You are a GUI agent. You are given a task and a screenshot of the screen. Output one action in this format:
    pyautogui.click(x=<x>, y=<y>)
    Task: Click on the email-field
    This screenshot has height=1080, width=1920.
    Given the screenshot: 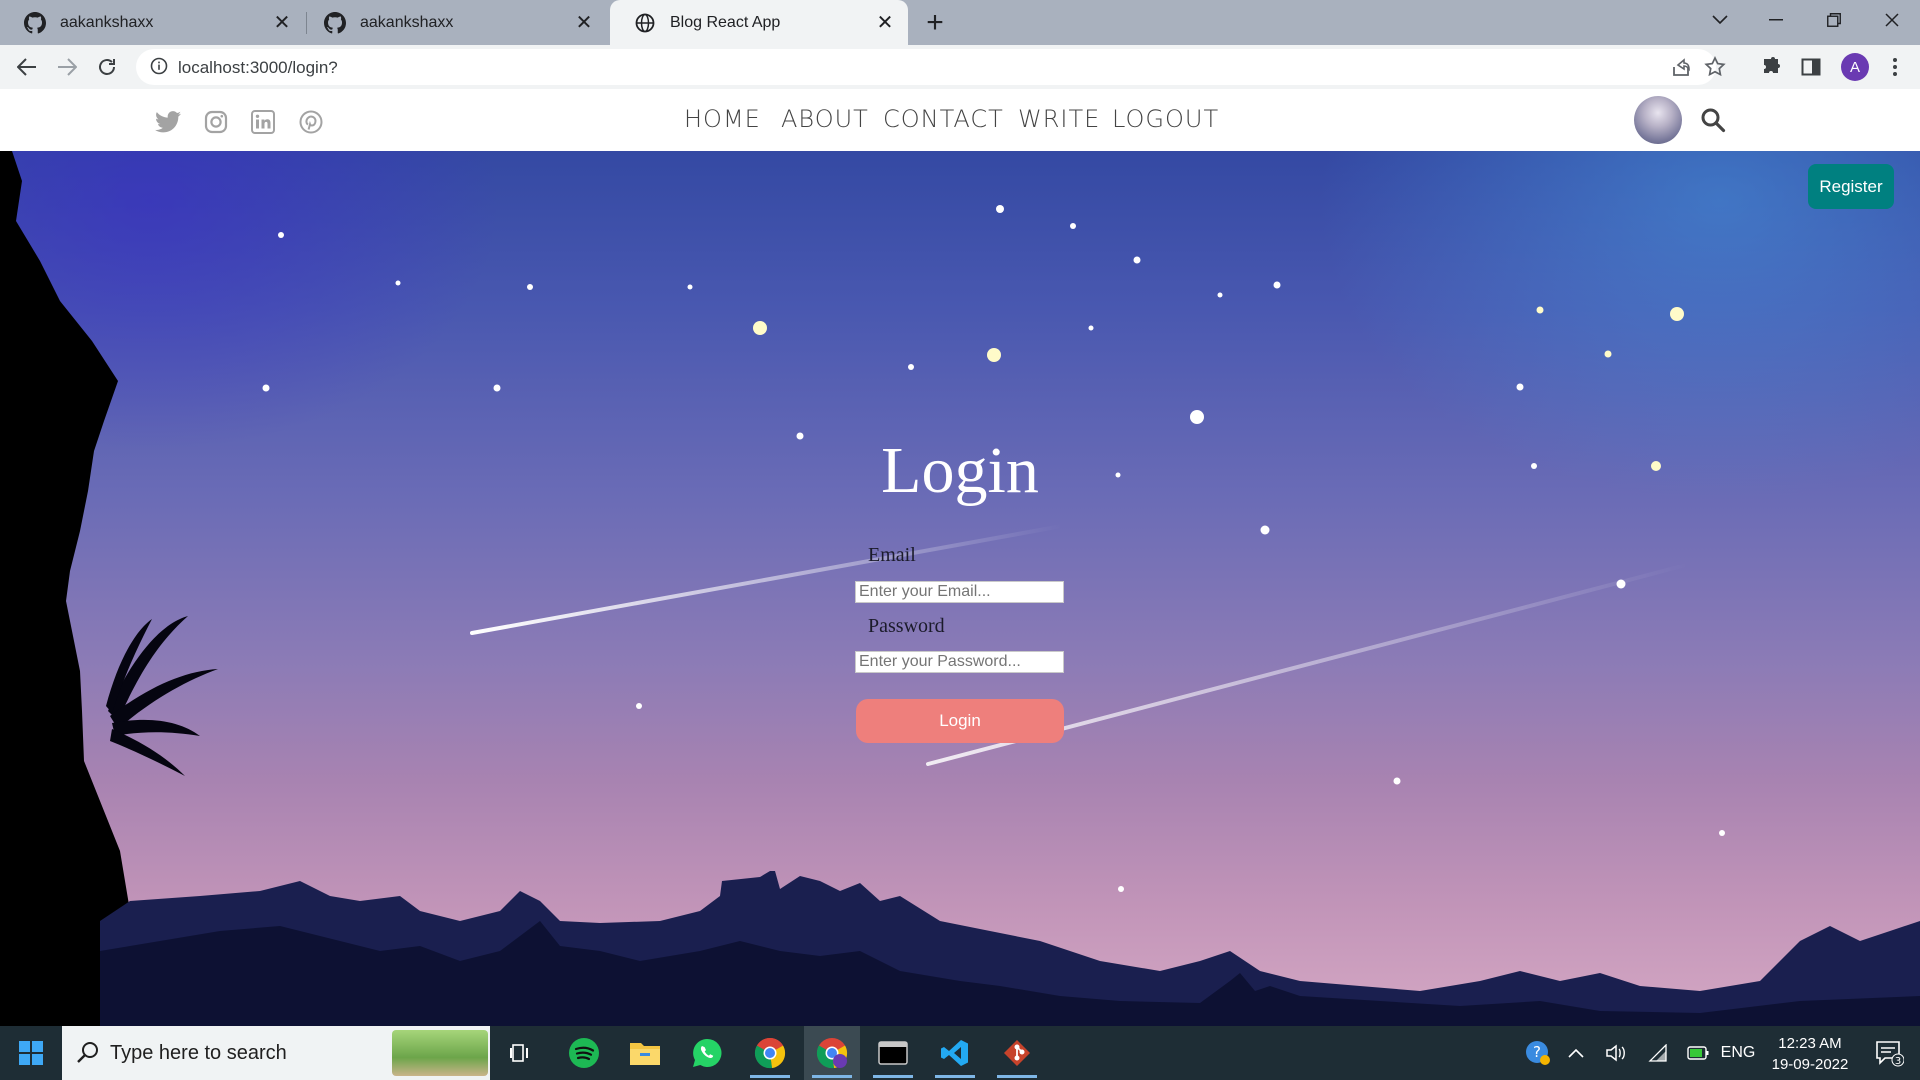 What is the action you would take?
    pyautogui.click(x=959, y=592)
    